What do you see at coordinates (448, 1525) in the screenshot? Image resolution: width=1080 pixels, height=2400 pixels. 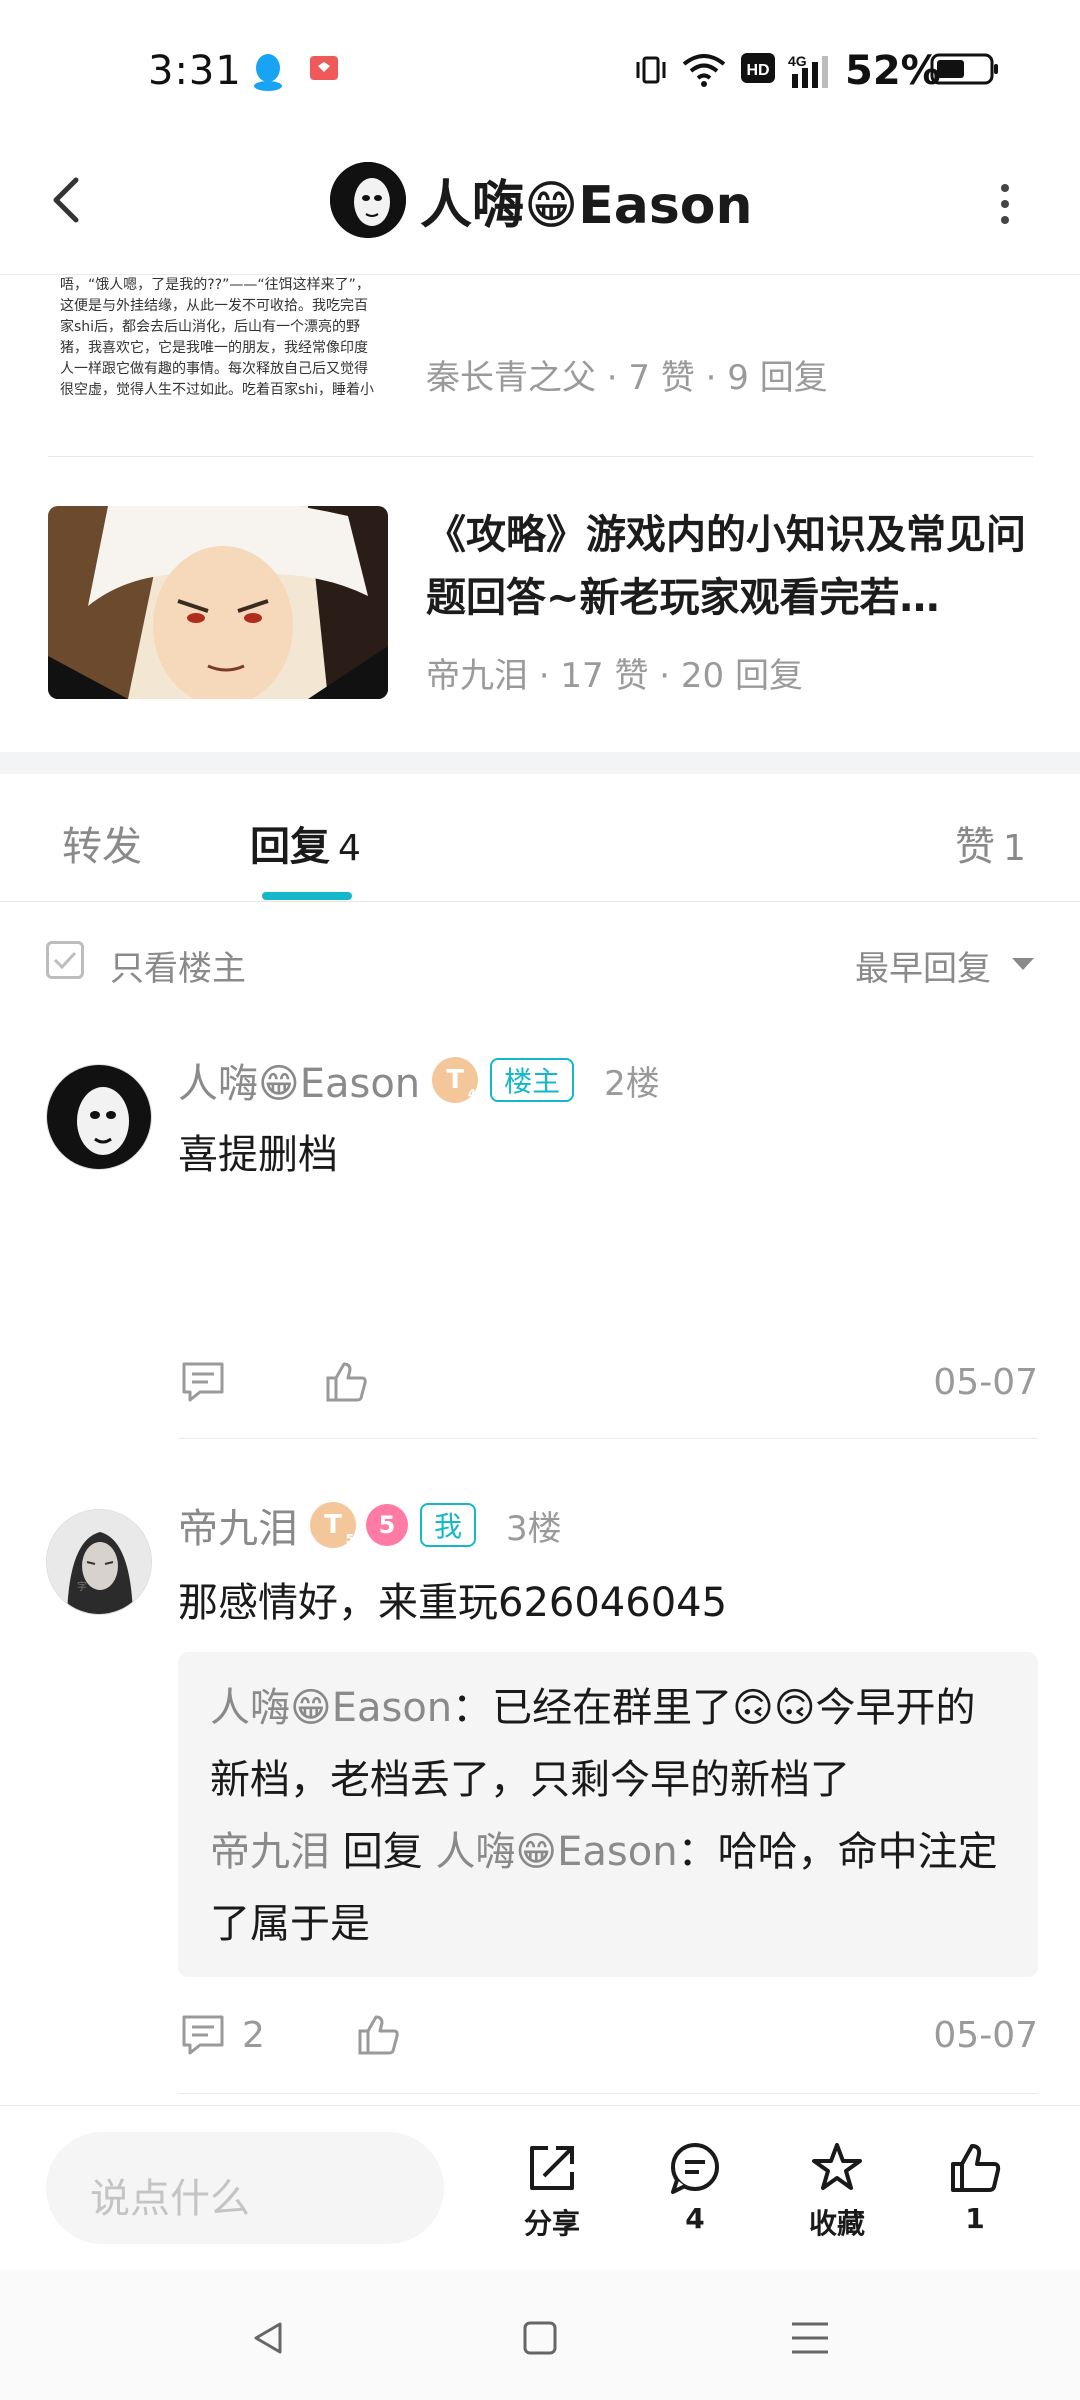 I see `me-tag: 我` at bounding box center [448, 1525].